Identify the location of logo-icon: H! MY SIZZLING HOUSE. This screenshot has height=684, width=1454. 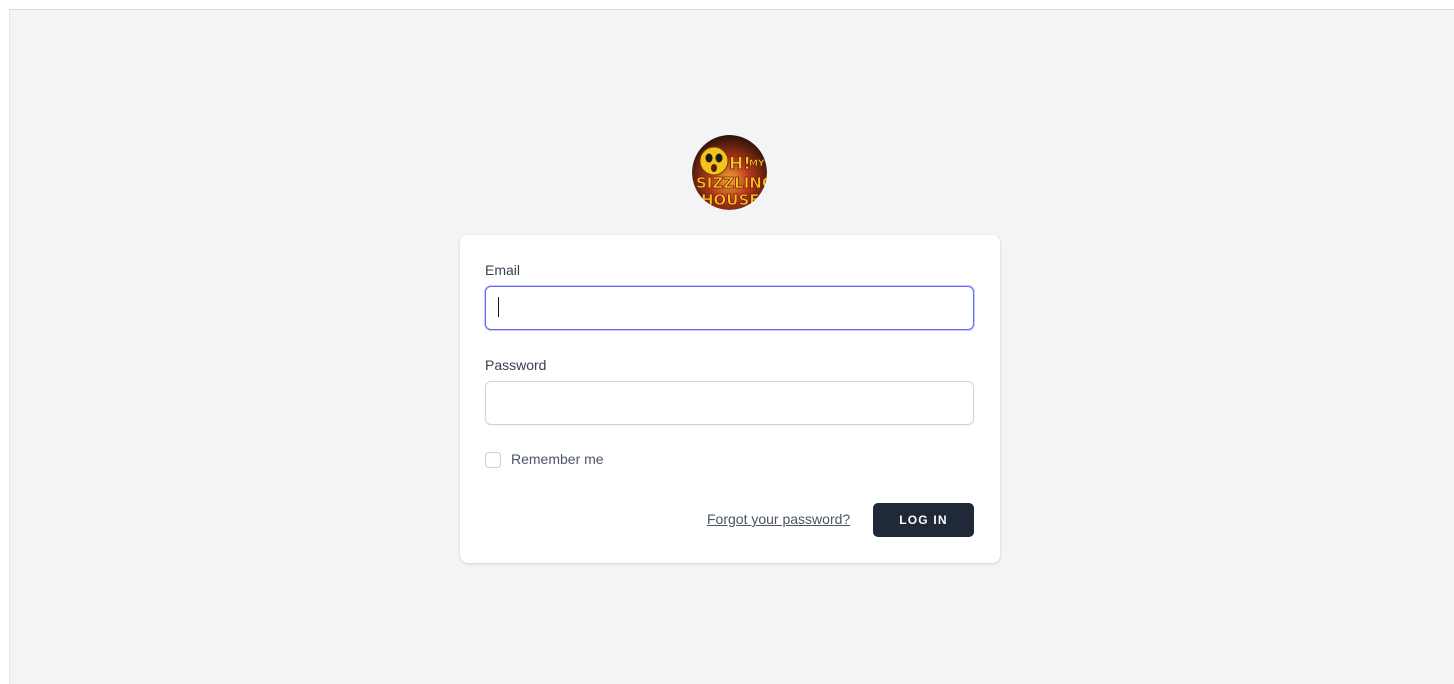
(729, 172).